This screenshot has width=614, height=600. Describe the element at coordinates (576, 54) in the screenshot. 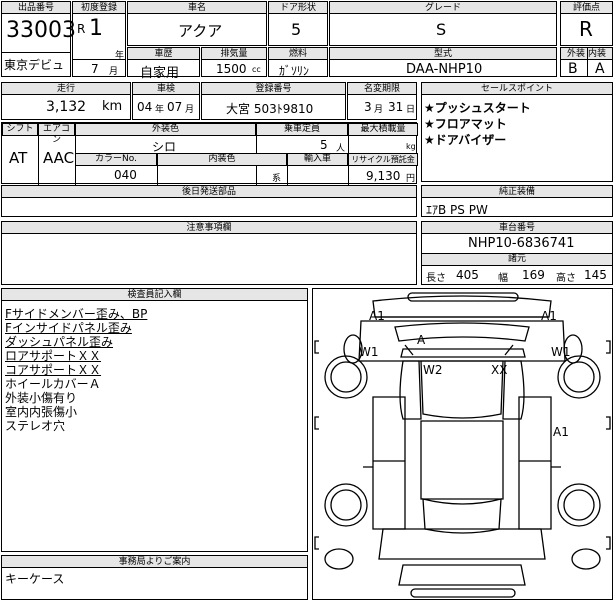

I see `ext-header: 外装` at that location.